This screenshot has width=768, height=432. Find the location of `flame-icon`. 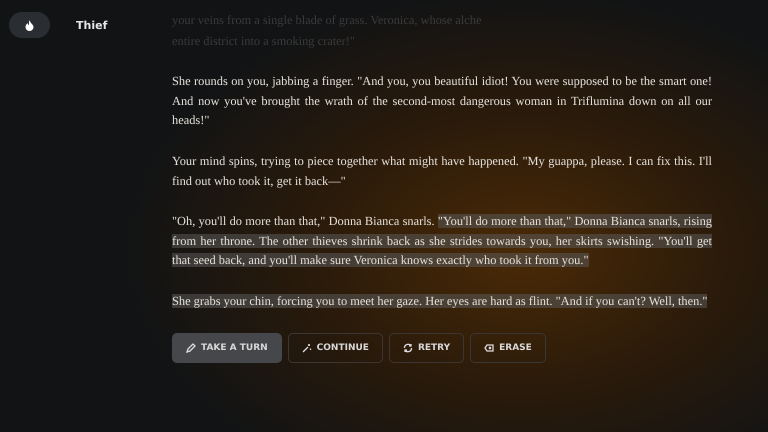

flame-icon is located at coordinates (29, 25).